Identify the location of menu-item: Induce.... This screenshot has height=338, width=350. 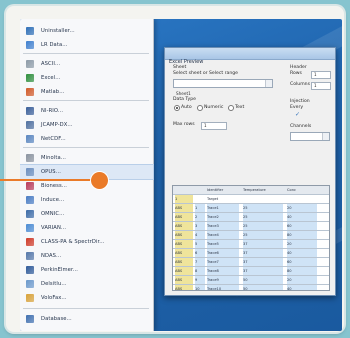
(86, 200).